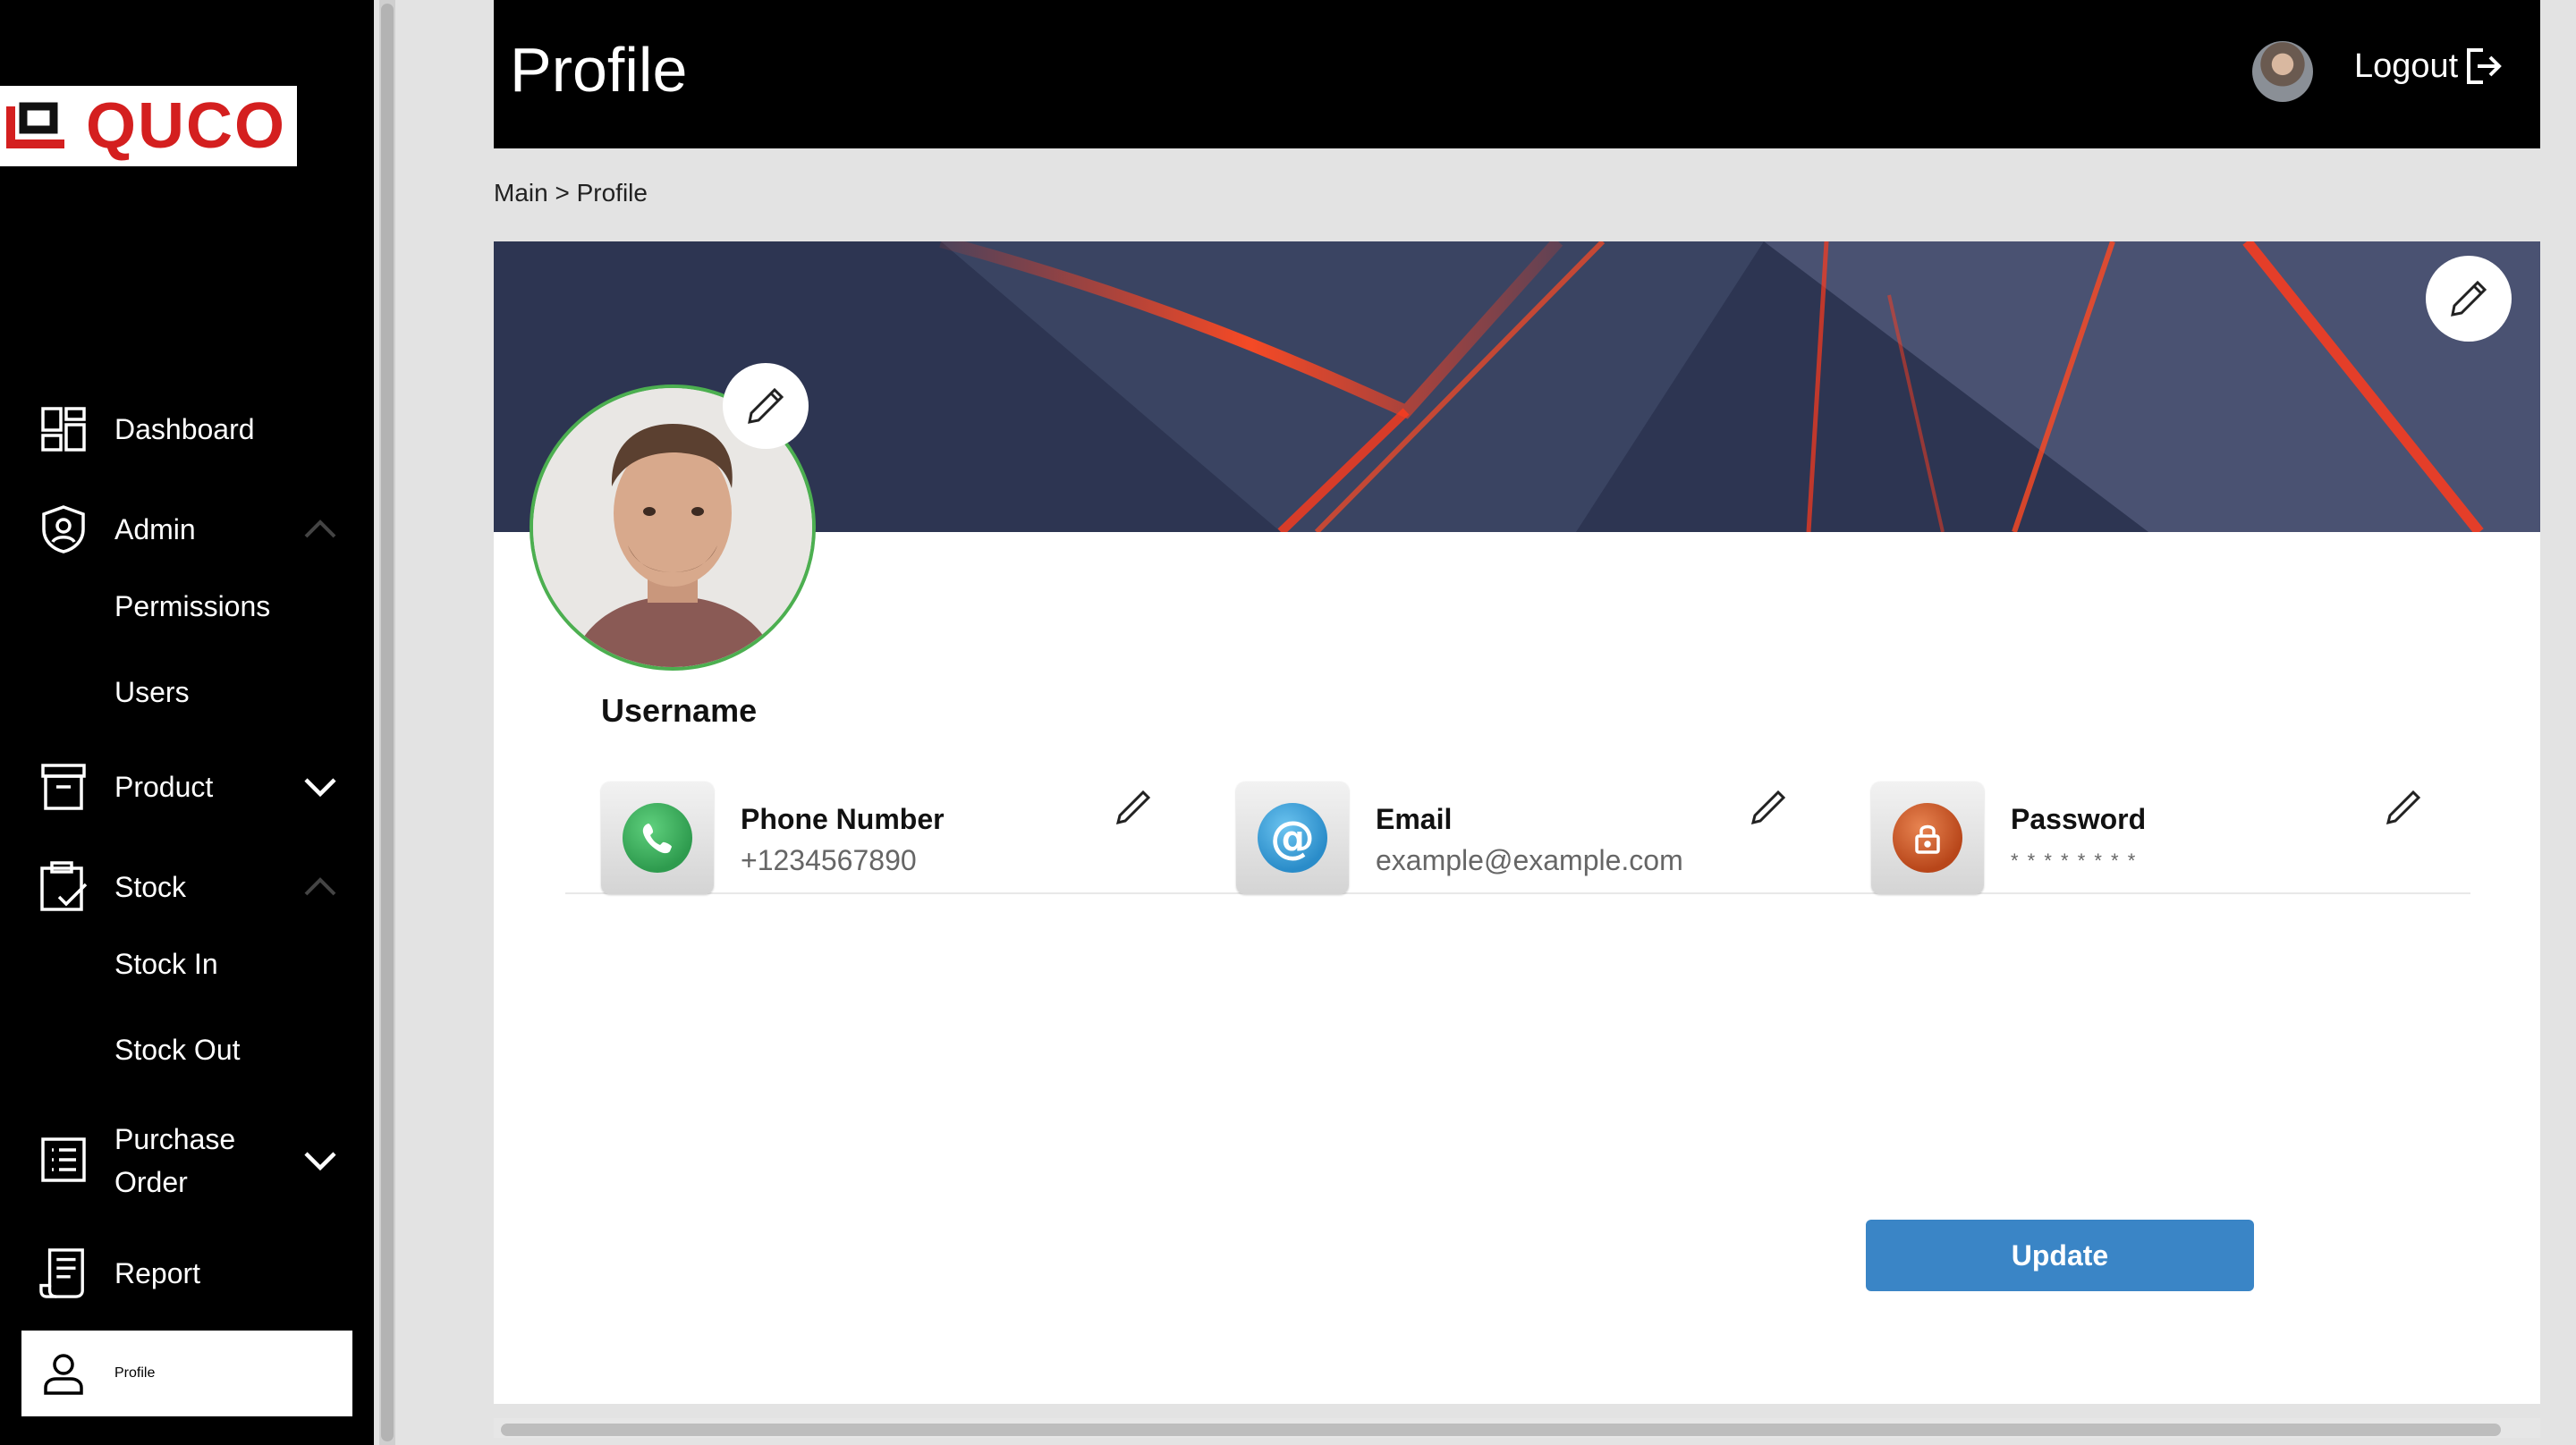  I want to click on breadcrumb: Main > Profile, so click(571, 193).